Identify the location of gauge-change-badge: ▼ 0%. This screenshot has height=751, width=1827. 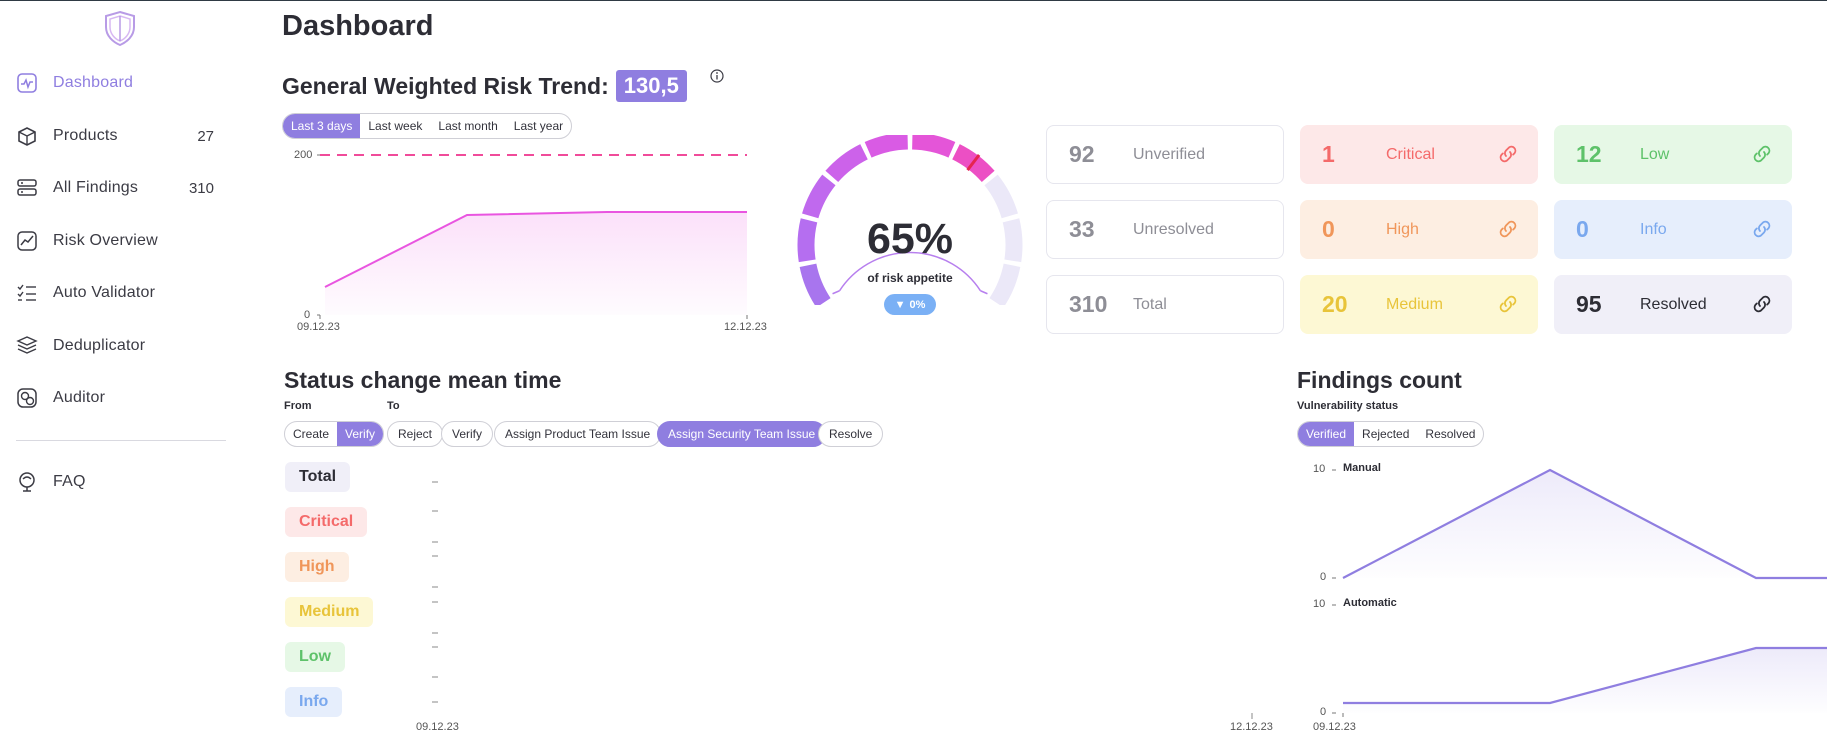
(910, 304).